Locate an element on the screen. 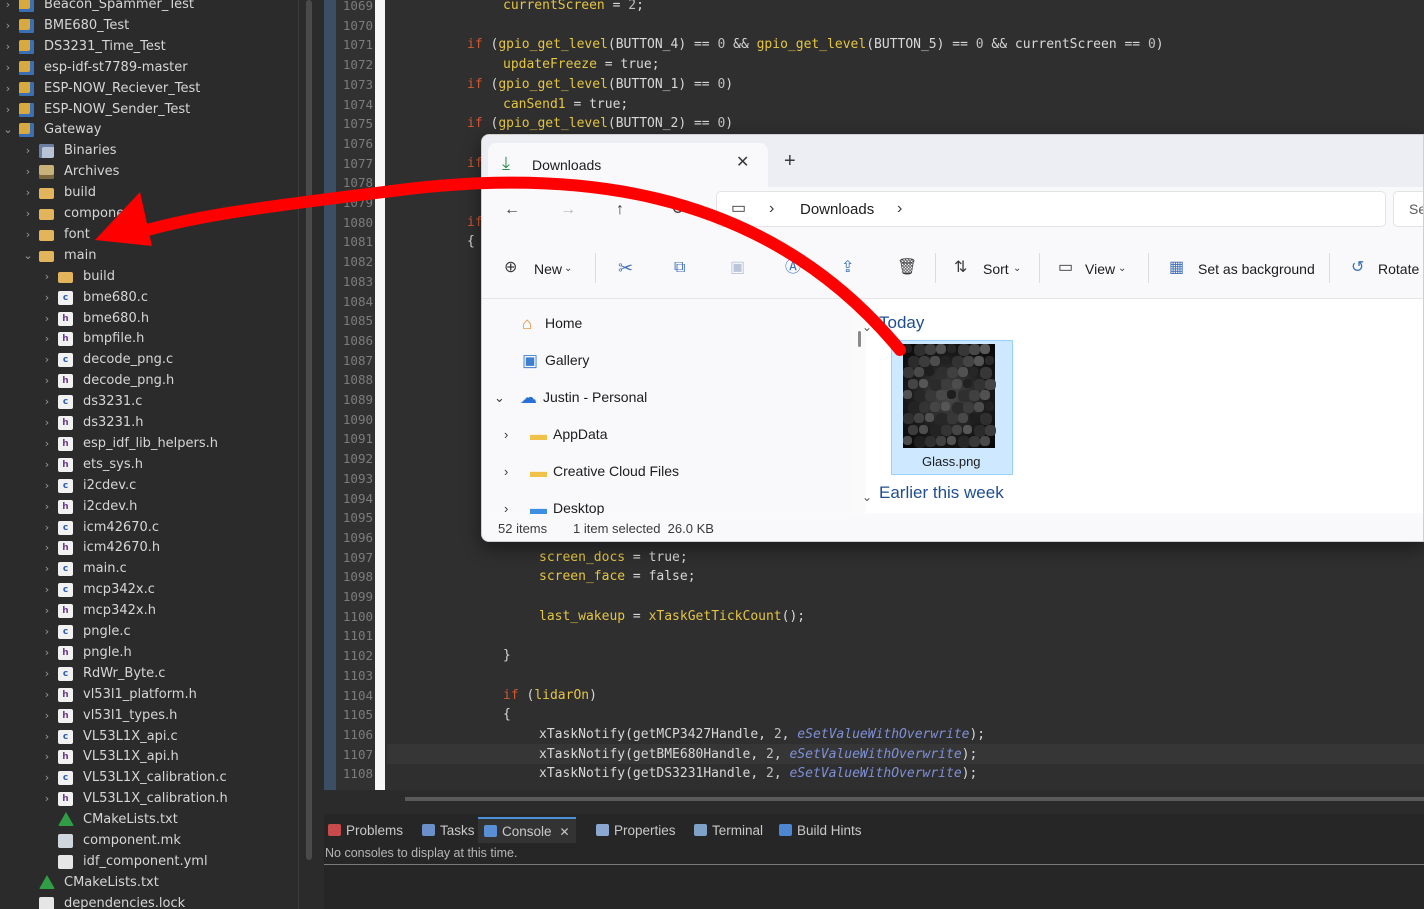  tree-item: › c icm42670.c is located at coordinates (149, 527).